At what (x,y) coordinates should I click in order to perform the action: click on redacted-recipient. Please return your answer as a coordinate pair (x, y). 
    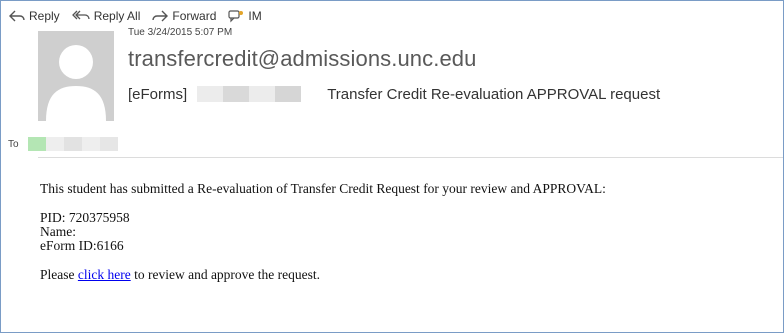
    Looking at the image, I should click on (72, 144).